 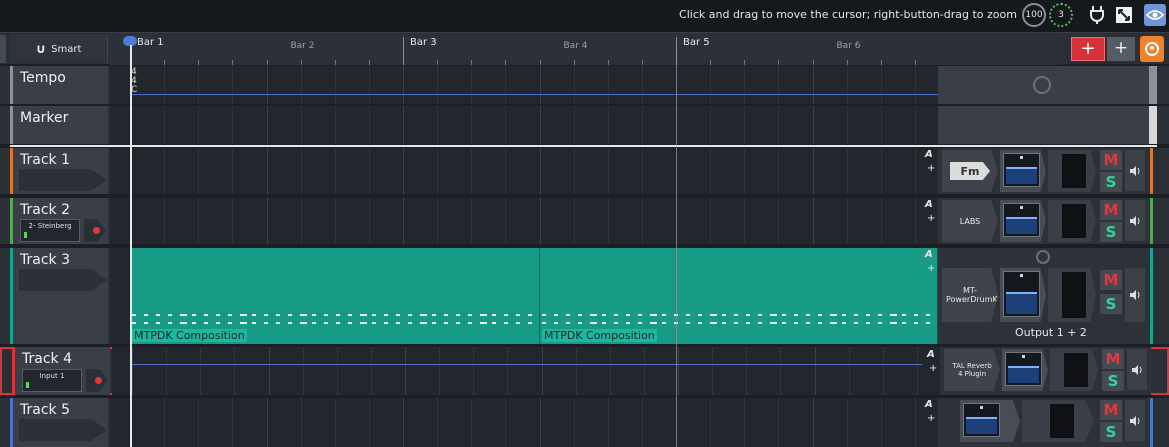 I want to click on snap-mode-button: ∪ Smart, so click(x=59, y=49).